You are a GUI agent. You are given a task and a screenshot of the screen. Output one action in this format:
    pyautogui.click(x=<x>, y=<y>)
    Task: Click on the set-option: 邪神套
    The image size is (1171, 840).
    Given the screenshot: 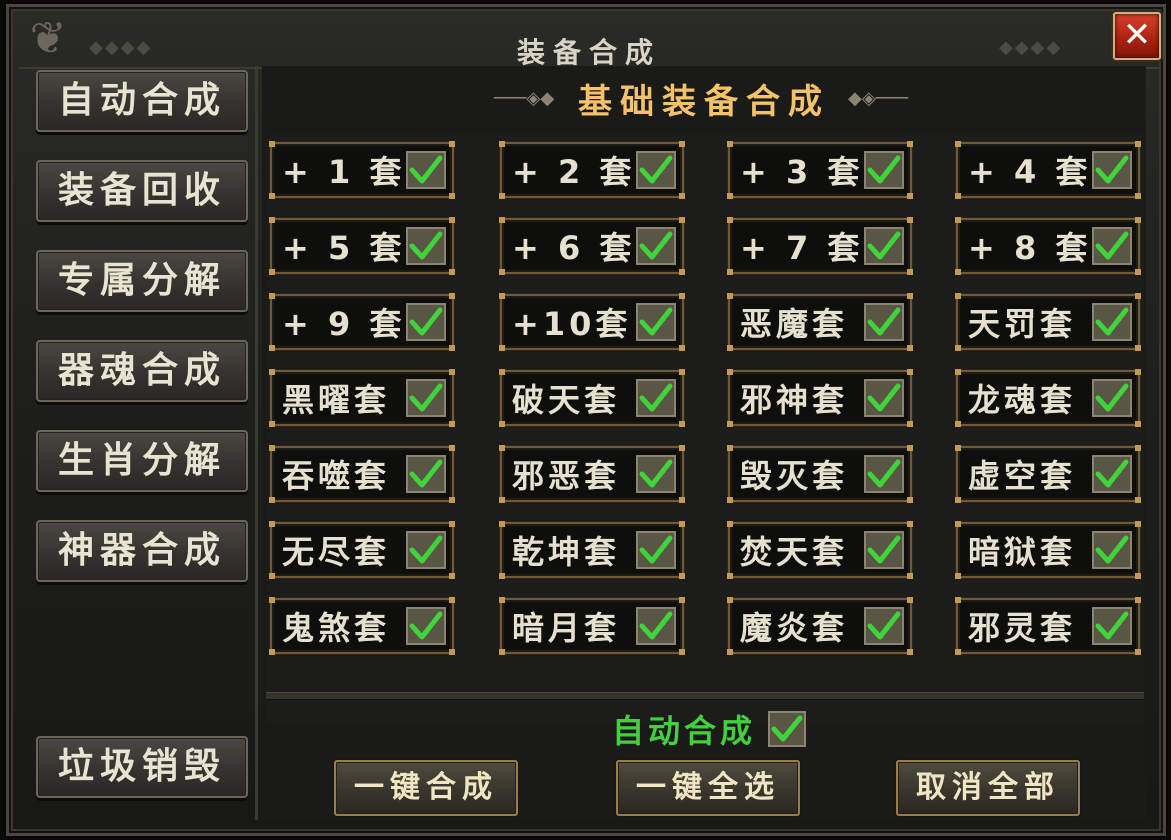 What is the action you would take?
    pyautogui.click(x=820, y=398)
    